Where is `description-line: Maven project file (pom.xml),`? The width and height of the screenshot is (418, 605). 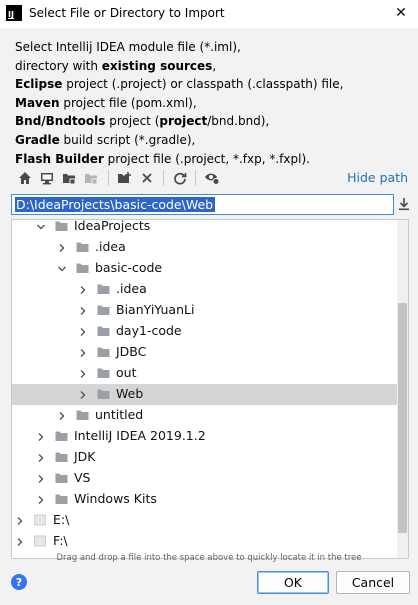
description-line: Maven project file (pom.xml), is located at coordinates (179, 103).